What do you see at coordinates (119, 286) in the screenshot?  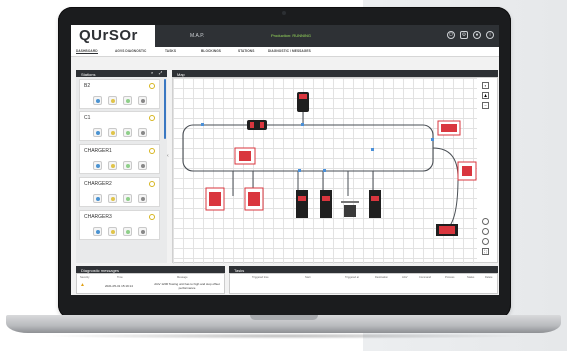 I see `diag-time: 2021-05-31 15:19:14` at bounding box center [119, 286].